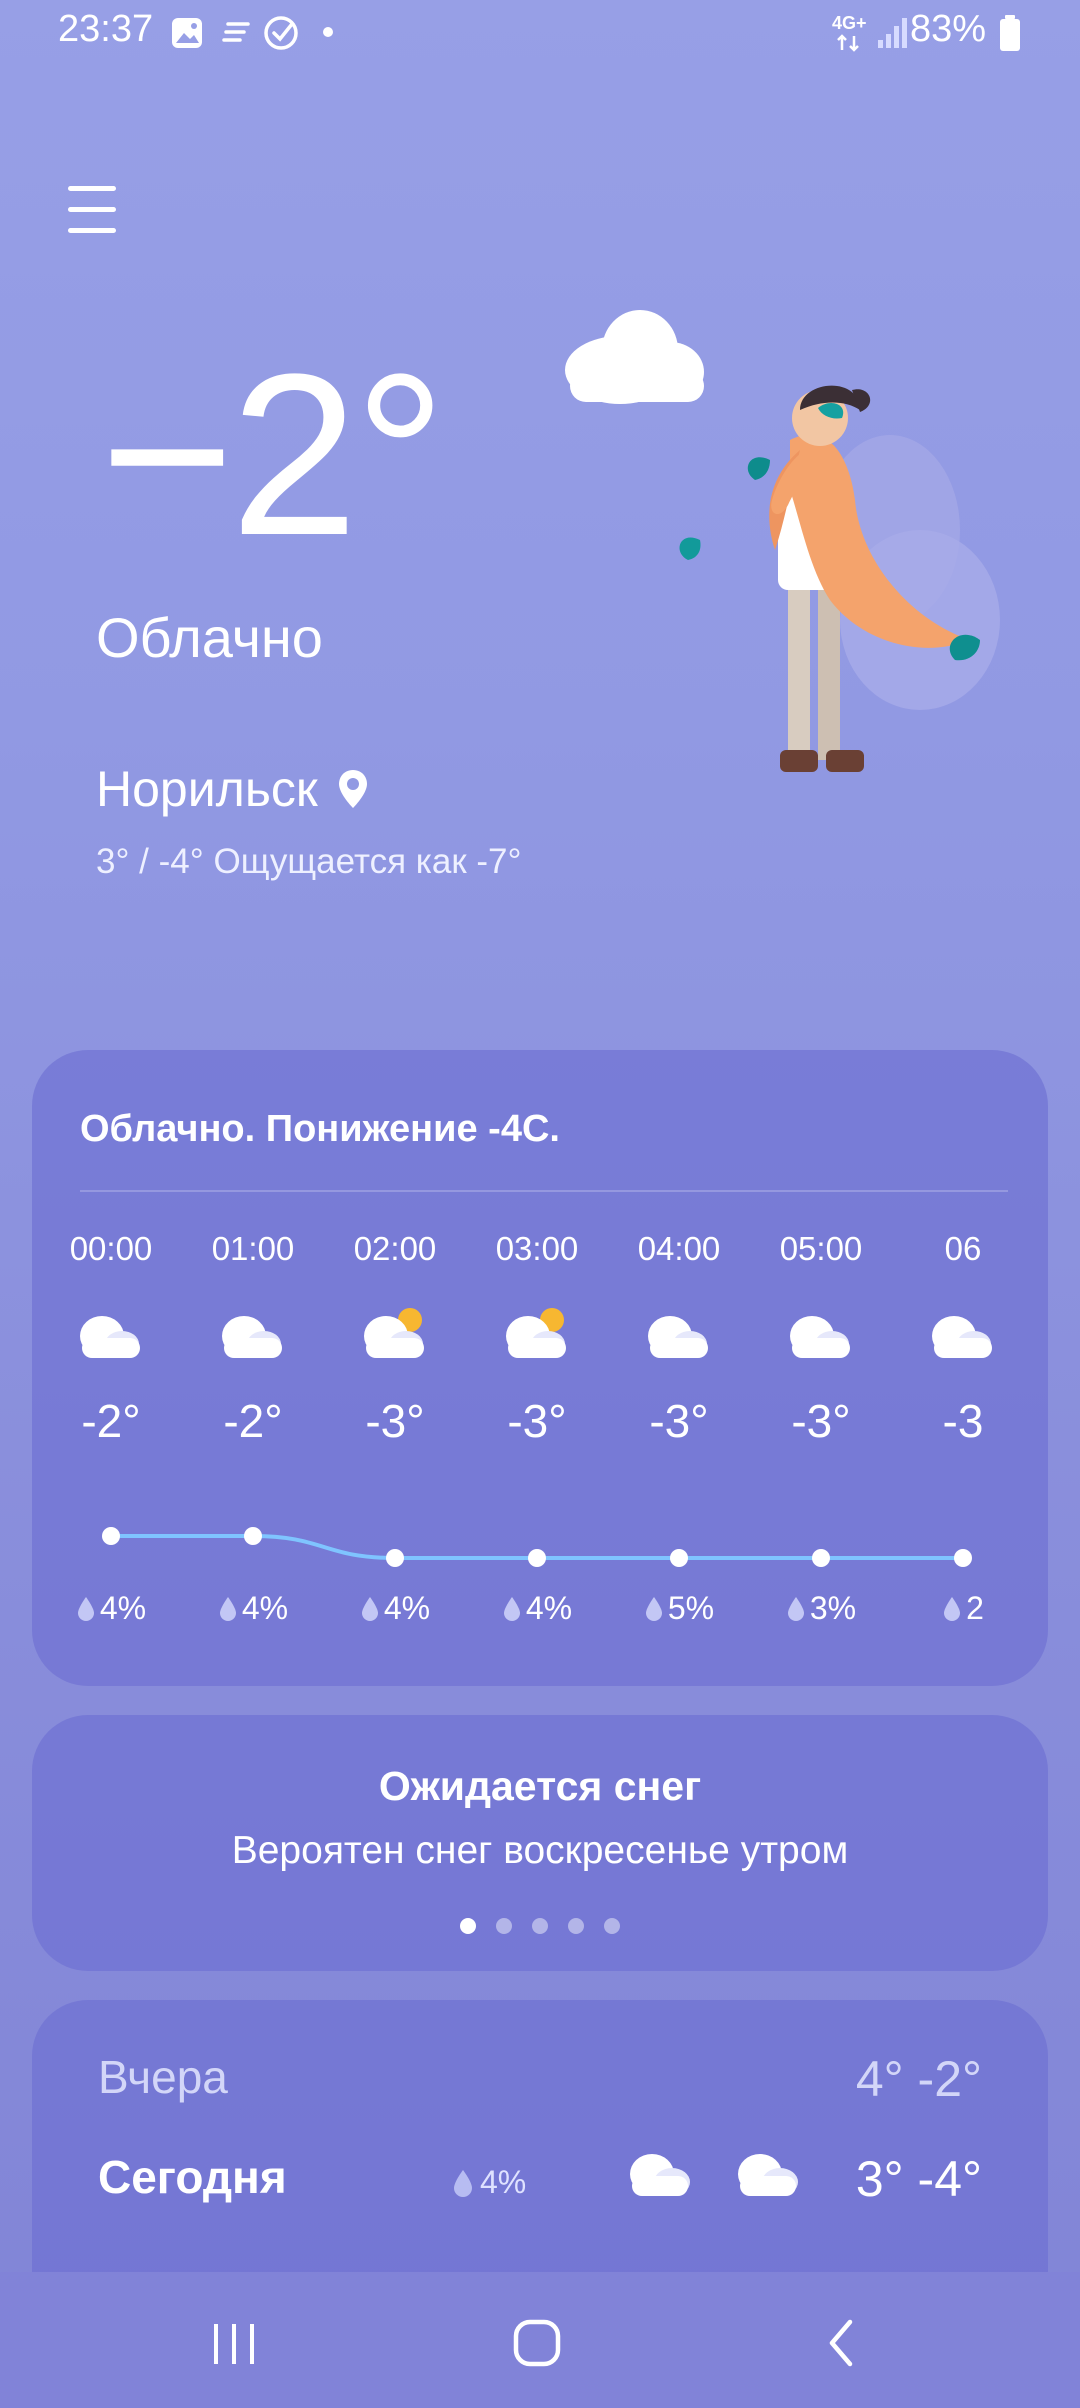 This screenshot has width=1080, height=2408. Describe the element at coordinates (540, 2090) in the screenshot. I see `daily-row-yesterday: Вчера 4° -2°` at that location.